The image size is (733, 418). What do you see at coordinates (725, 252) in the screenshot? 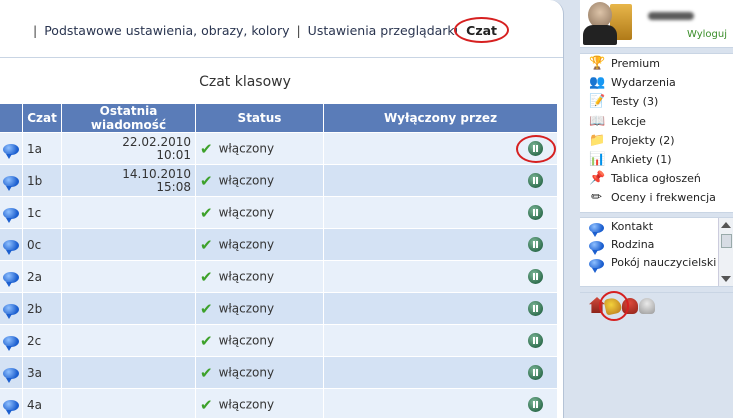
I see `contacts-scrollbar` at bounding box center [725, 252].